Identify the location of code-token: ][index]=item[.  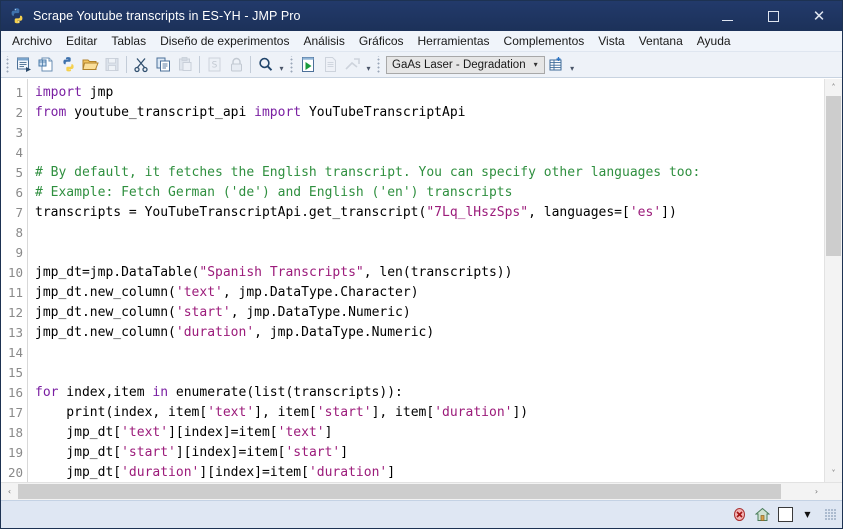
(254, 472).